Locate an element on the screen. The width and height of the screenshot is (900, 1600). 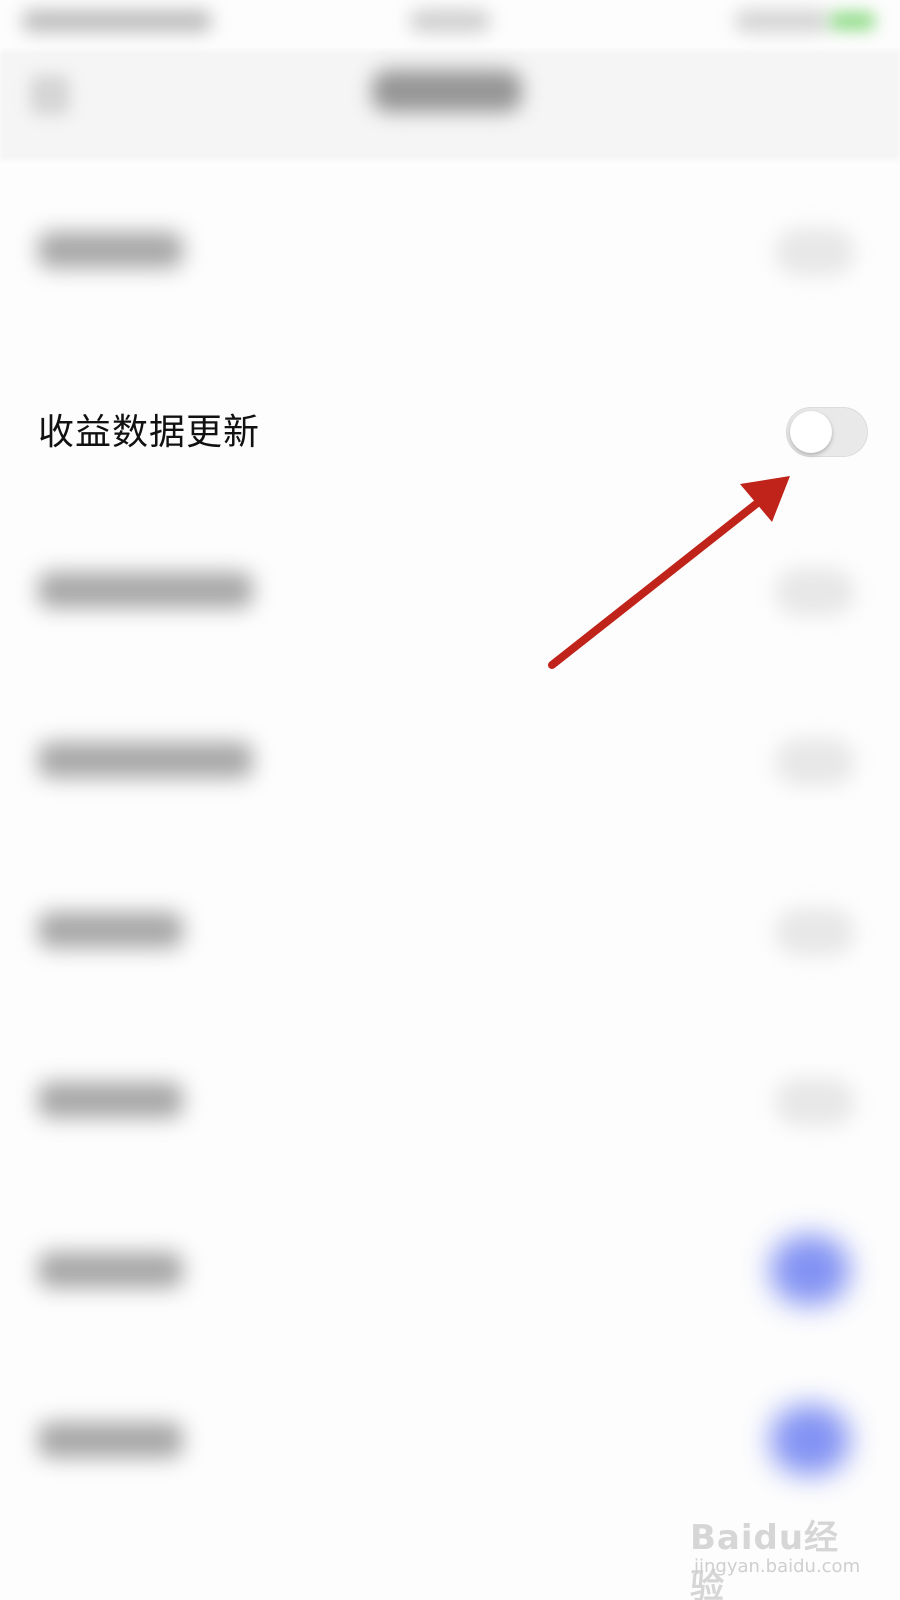
earnings-update-label: 收益数据更新 is located at coordinates (149, 432).